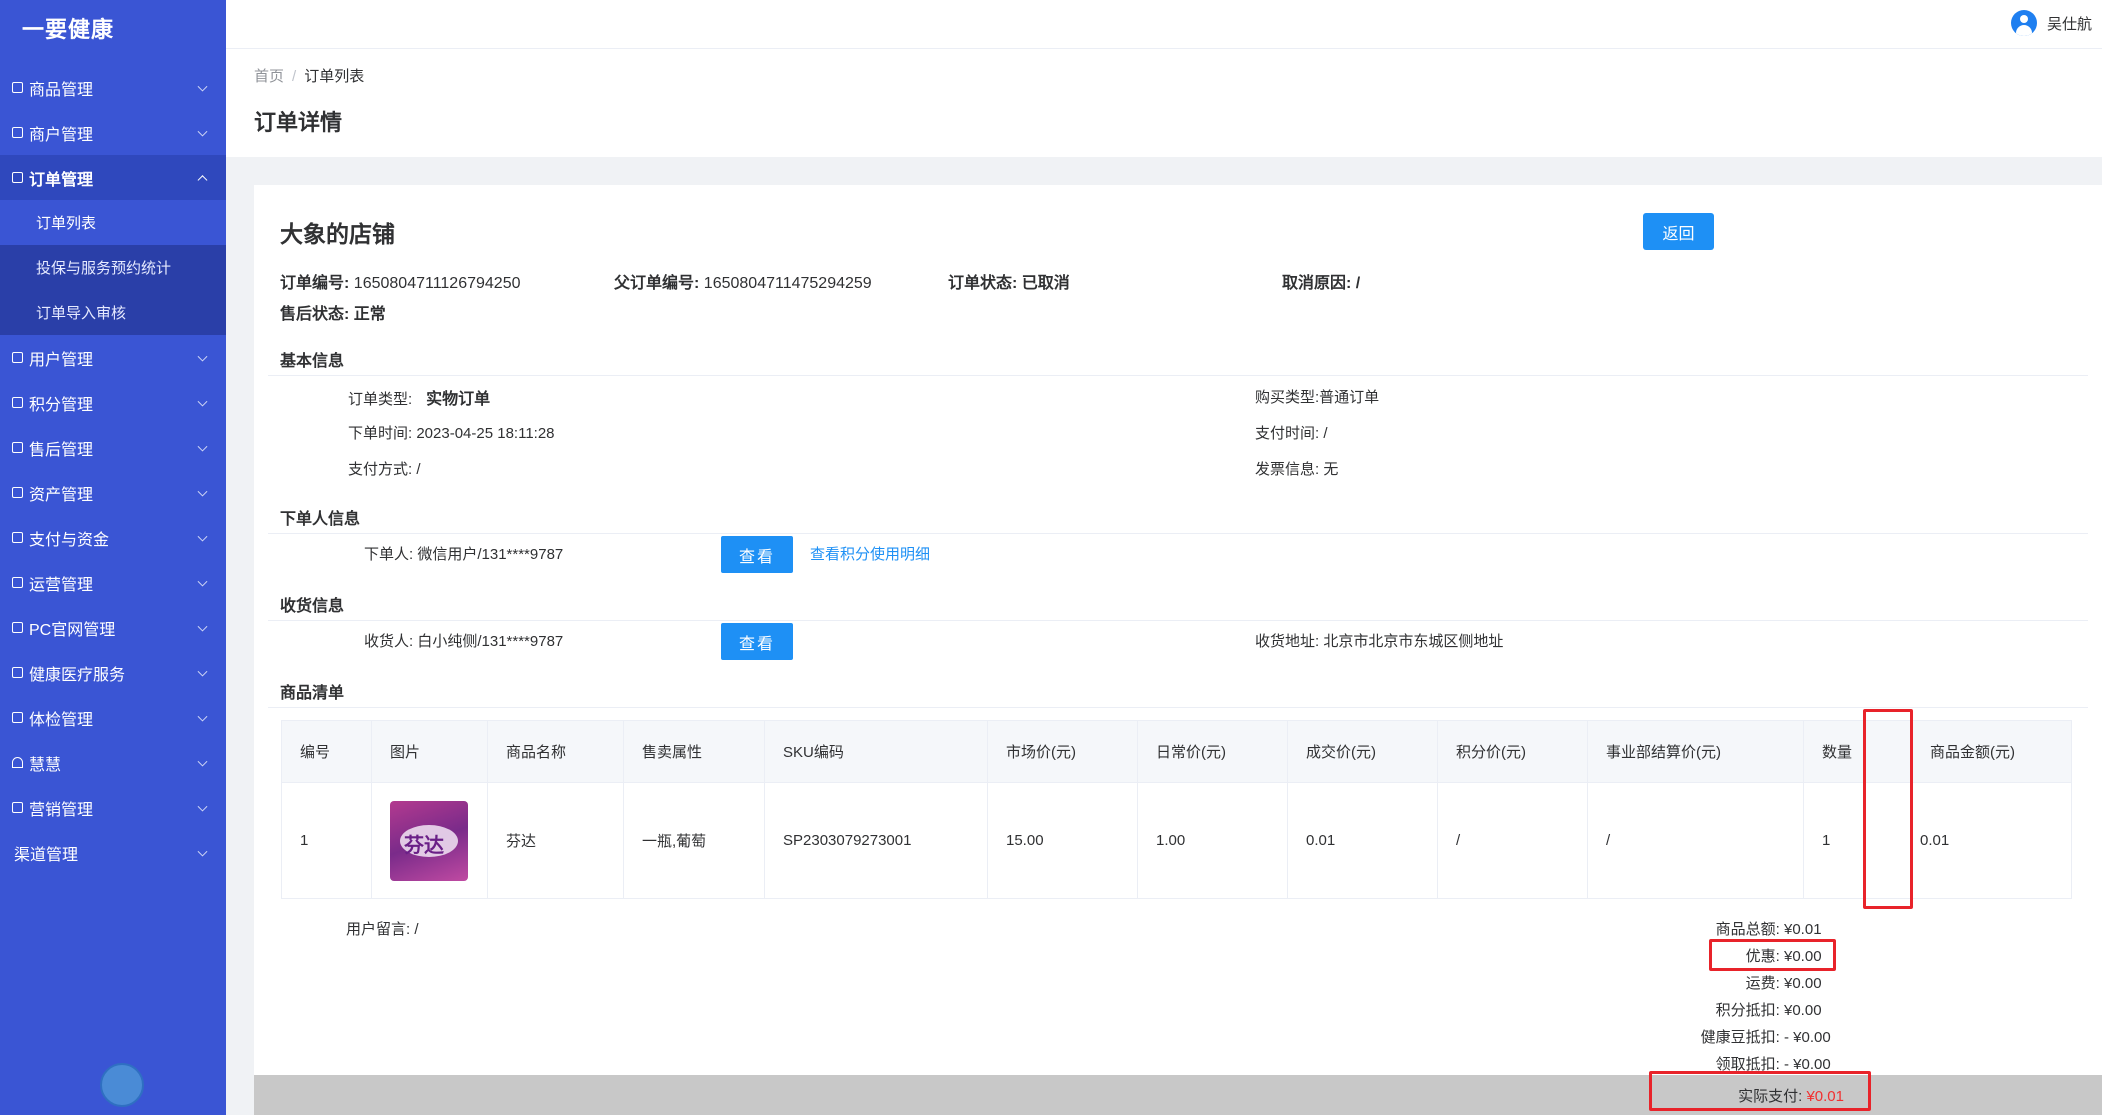 The image size is (2102, 1115). Describe the element at coordinates (870, 553) in the screenshot. I see `points-detail-link: 查看积分使用明细` at that location.